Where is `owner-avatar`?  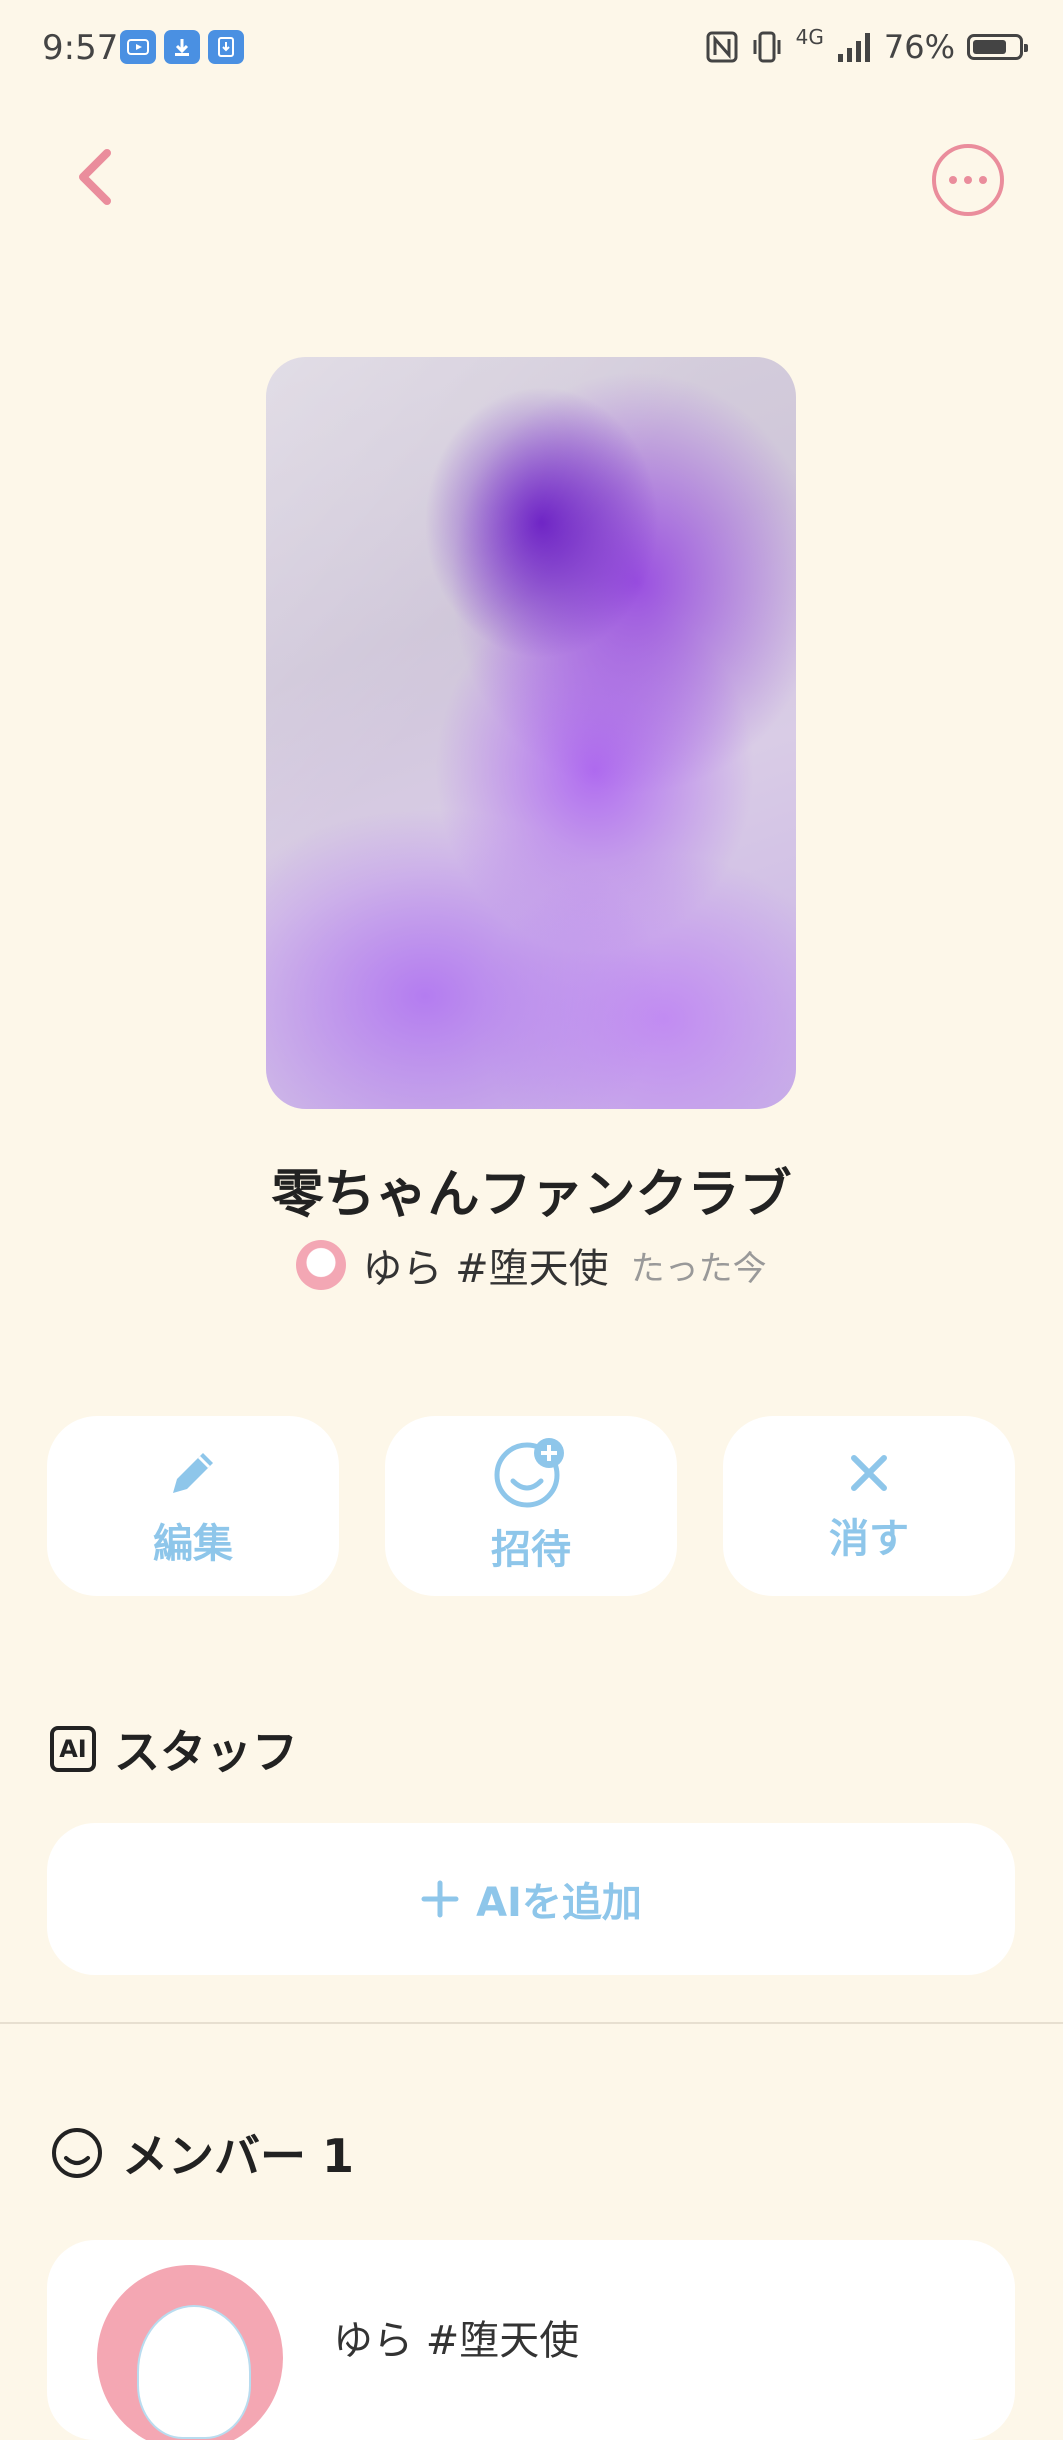 owner-avatar is located at coordinates (321, 1265).